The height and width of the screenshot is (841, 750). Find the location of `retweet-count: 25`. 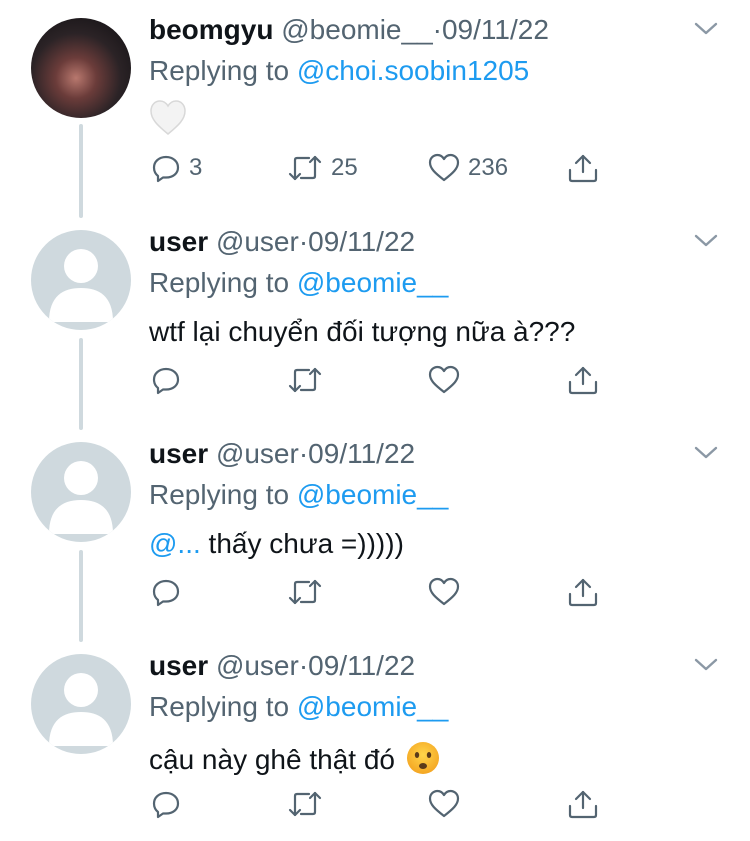

retweet-count: 25 is located at coordinates (344, 167).